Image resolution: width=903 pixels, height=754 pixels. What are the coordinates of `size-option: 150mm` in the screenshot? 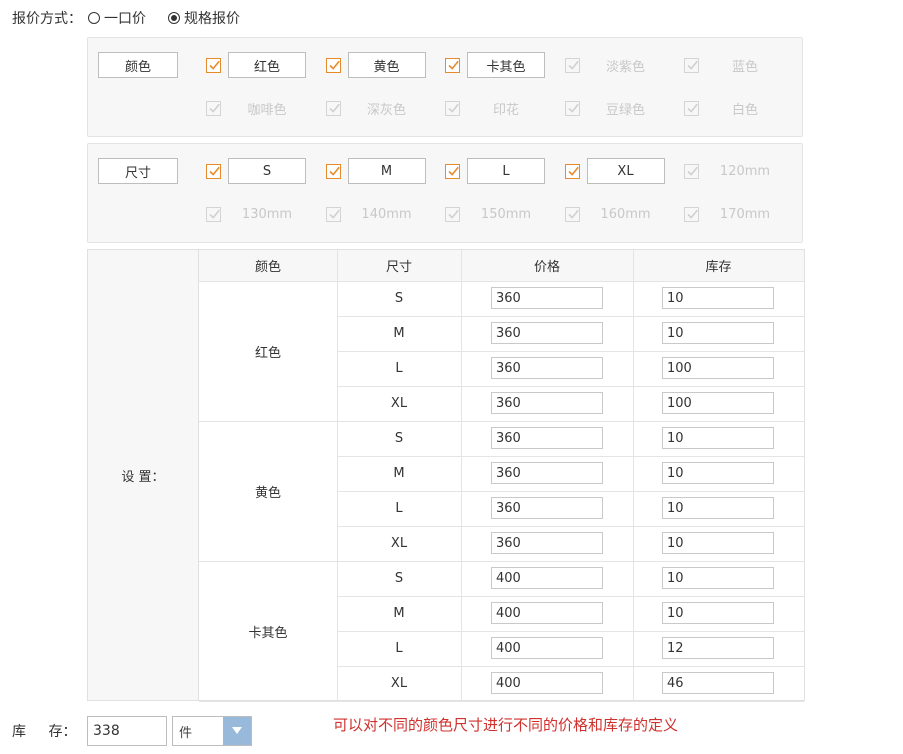 It's located at (490, 214).